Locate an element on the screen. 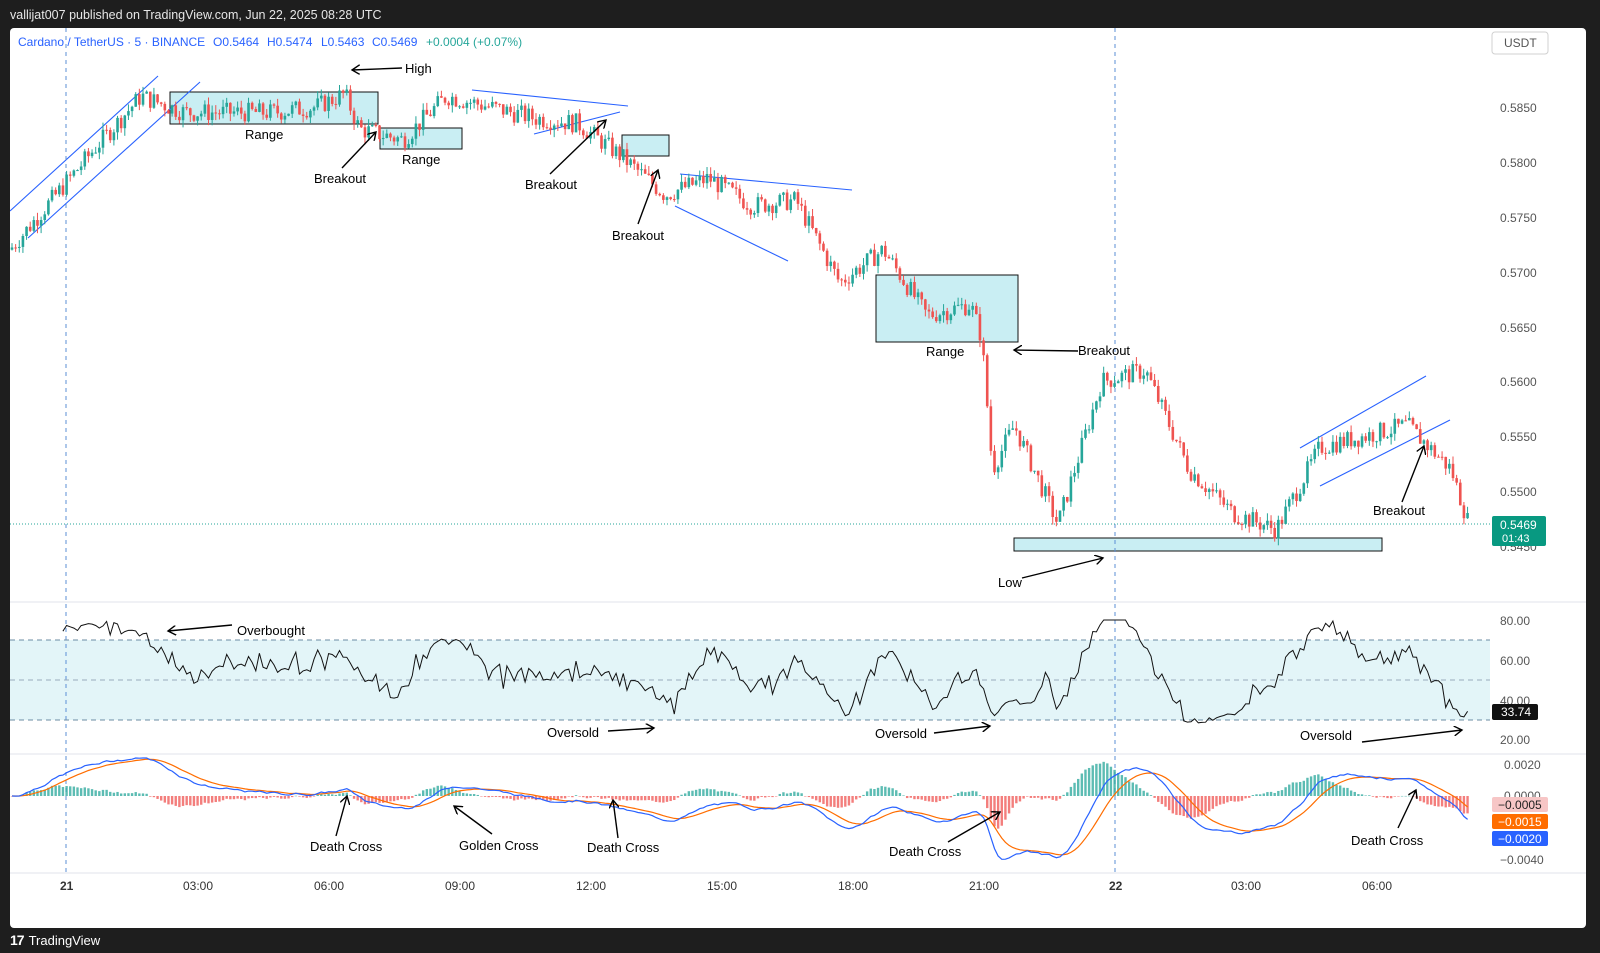 The width and height of the screenshot is (1600, 953). arrow-low is located at coordinates (1062, 568).